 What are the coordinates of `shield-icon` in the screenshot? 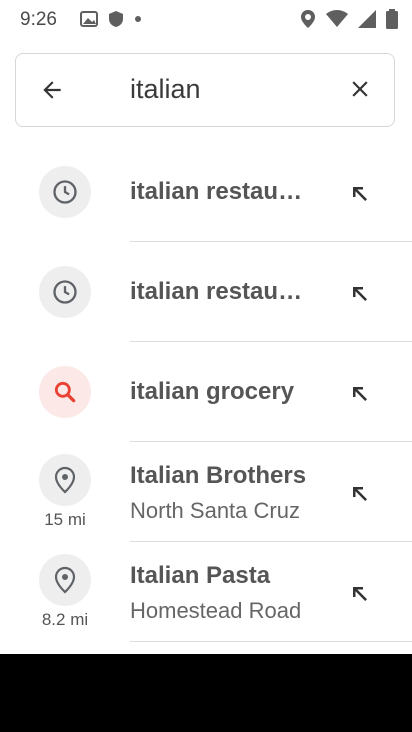 It's located at (116, 19).